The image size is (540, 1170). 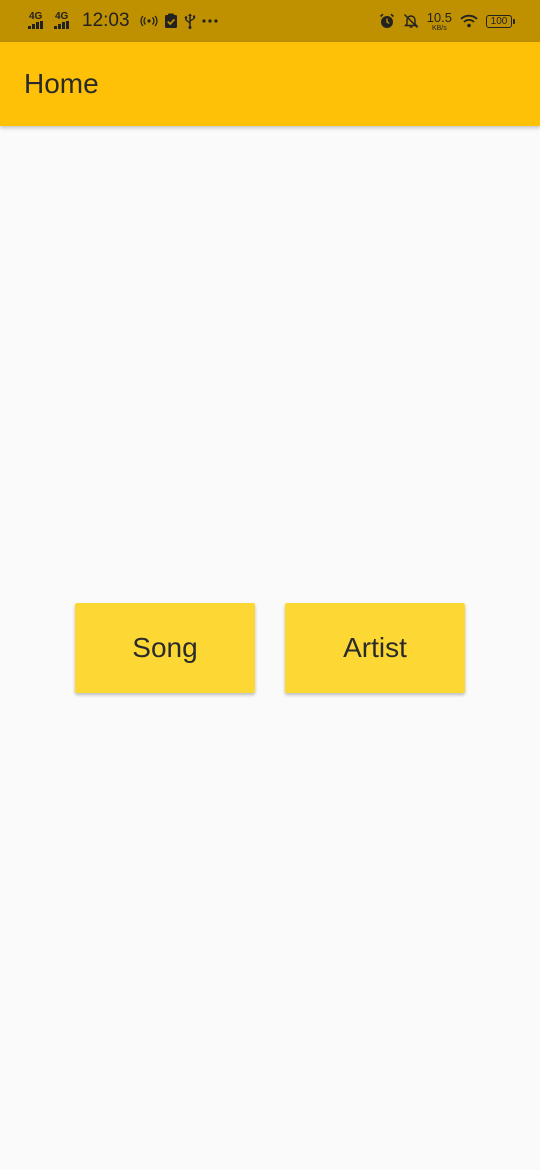 What do you see at coordinates (209, 21) in the screenshot?
I see `more-dots-icon` at bounding box center [209, 21].